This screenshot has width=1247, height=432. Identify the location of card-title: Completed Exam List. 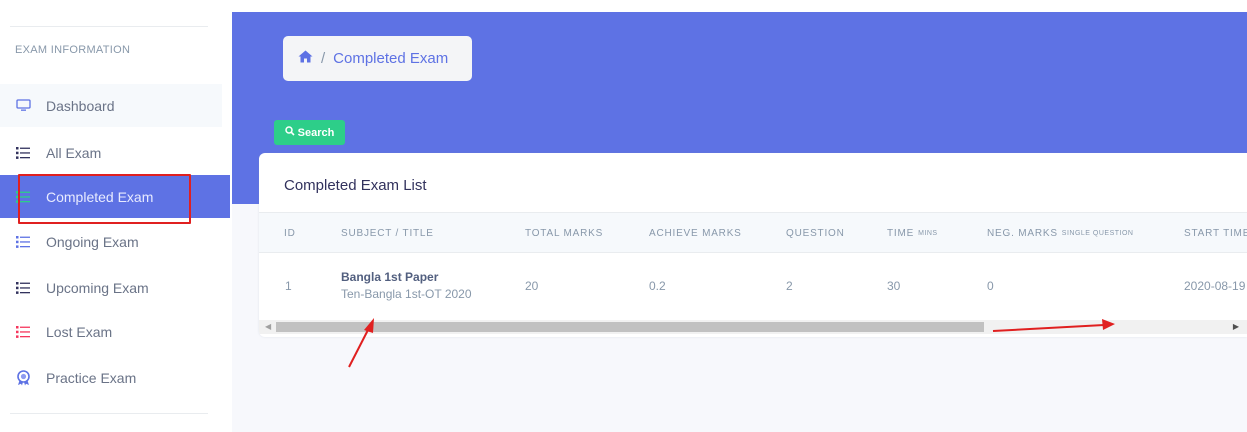
(355, 185).